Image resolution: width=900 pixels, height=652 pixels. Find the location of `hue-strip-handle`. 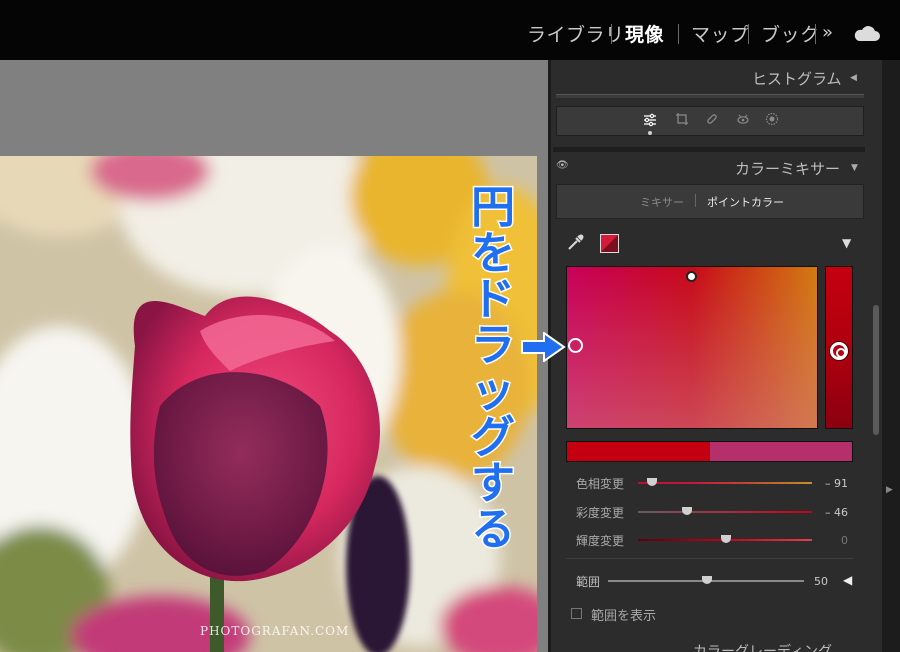

hue-strip-handle is located at coordinates (839, 351).